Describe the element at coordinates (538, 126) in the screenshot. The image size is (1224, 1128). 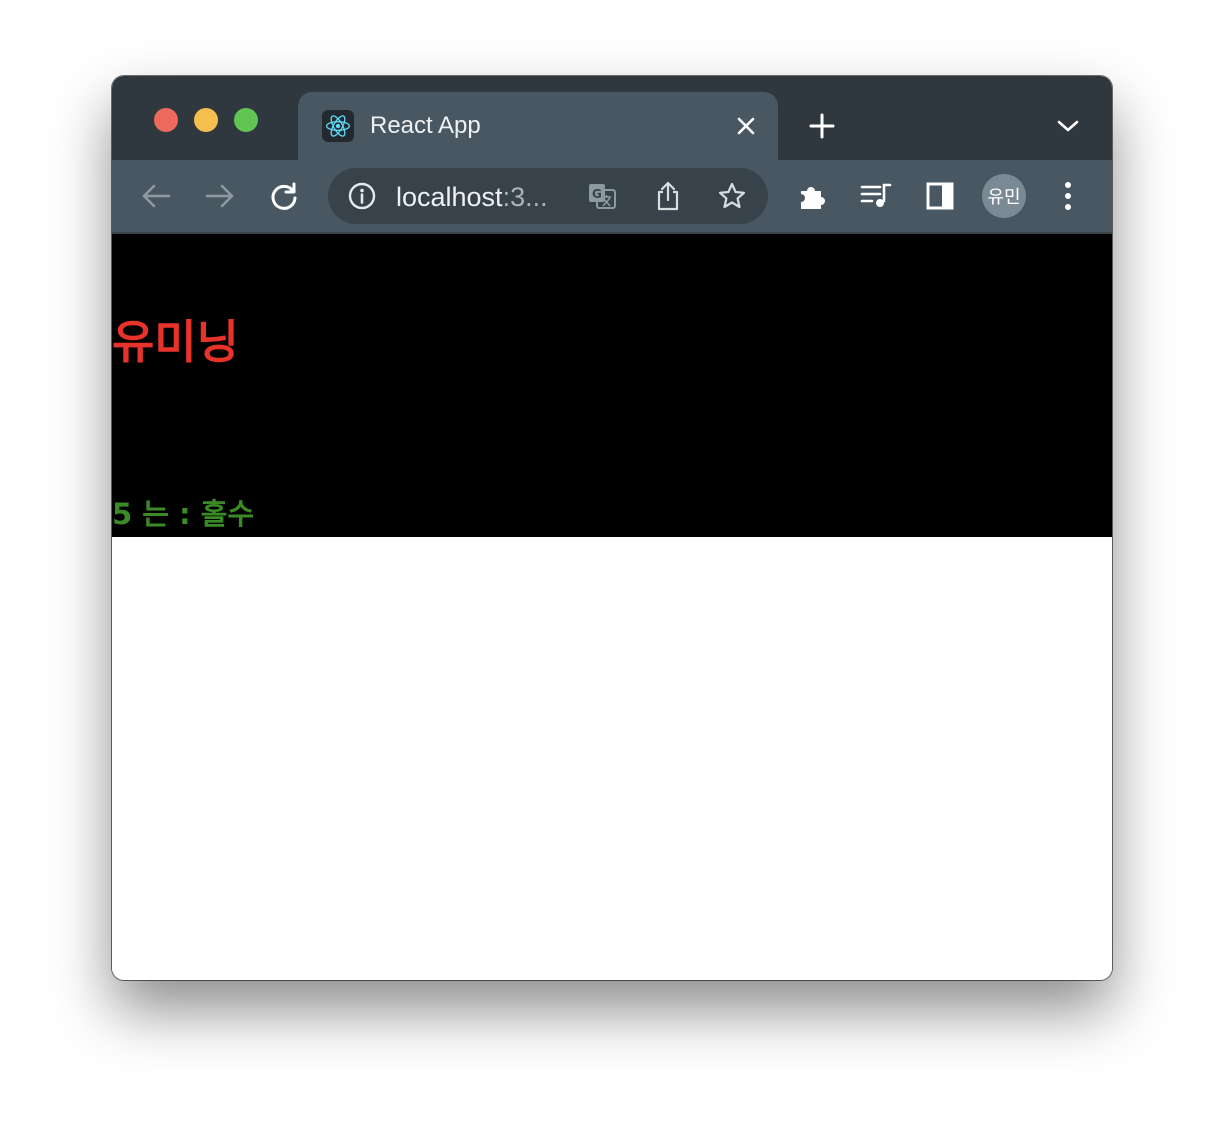
I see `tab-react-app: React App` at that location.